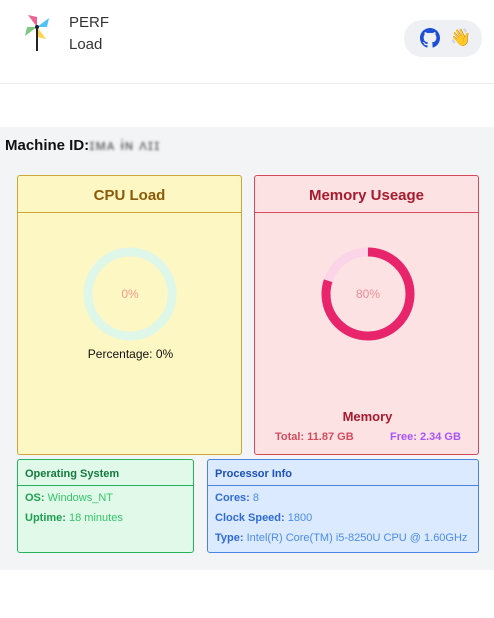  What do you see at coordinates (250, 518) in the screenshot?
I see `clock-speed-label: Clock Speed:` at bounding box center [250, 518].